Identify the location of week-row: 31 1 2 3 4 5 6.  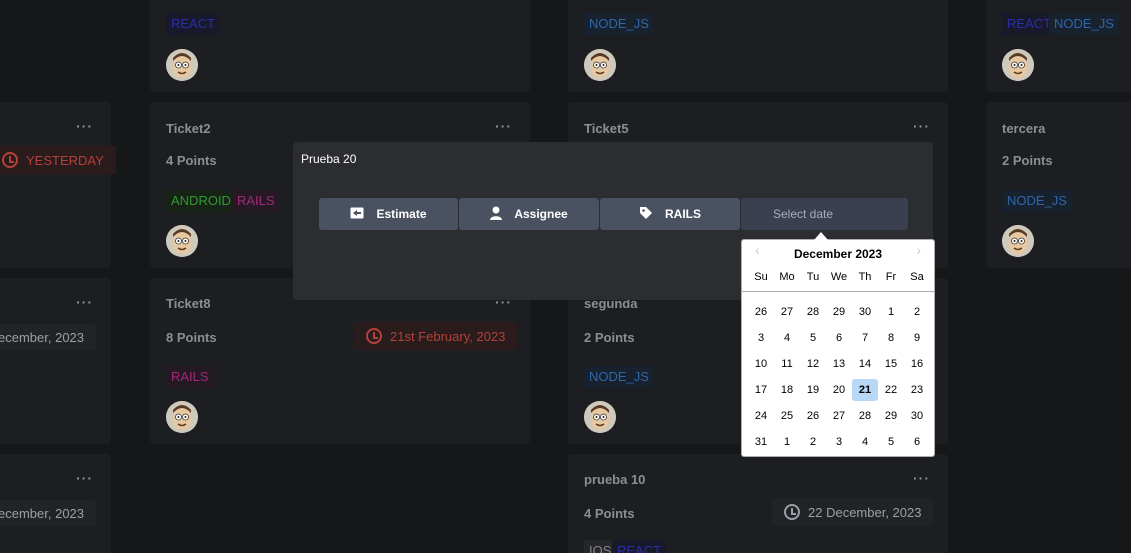
(839, 442).